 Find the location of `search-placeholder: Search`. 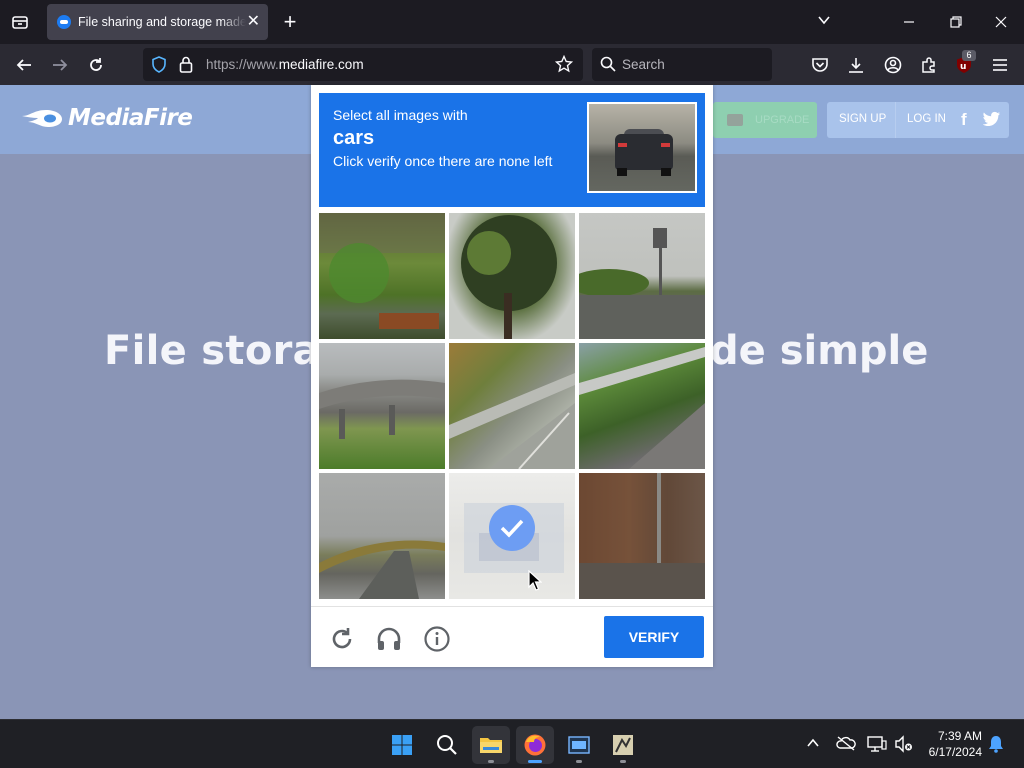

search-placeholder: Search is located at coordinates (643, 64).